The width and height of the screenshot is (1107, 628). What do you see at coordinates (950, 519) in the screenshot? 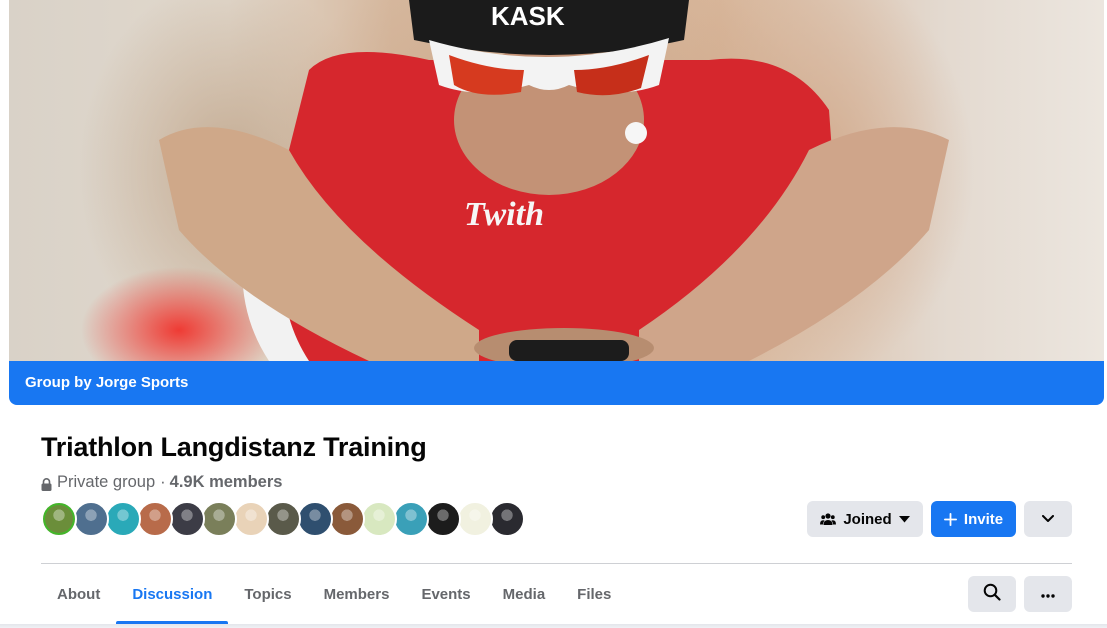
I see `plus-icon` at bounding box center [950, 519].